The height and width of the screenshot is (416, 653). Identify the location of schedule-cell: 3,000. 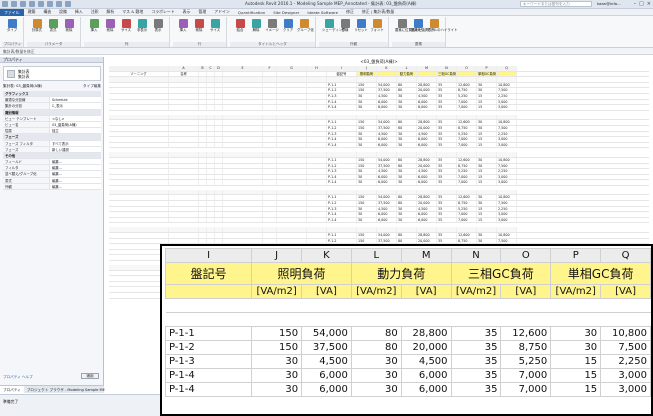
(507, 220).